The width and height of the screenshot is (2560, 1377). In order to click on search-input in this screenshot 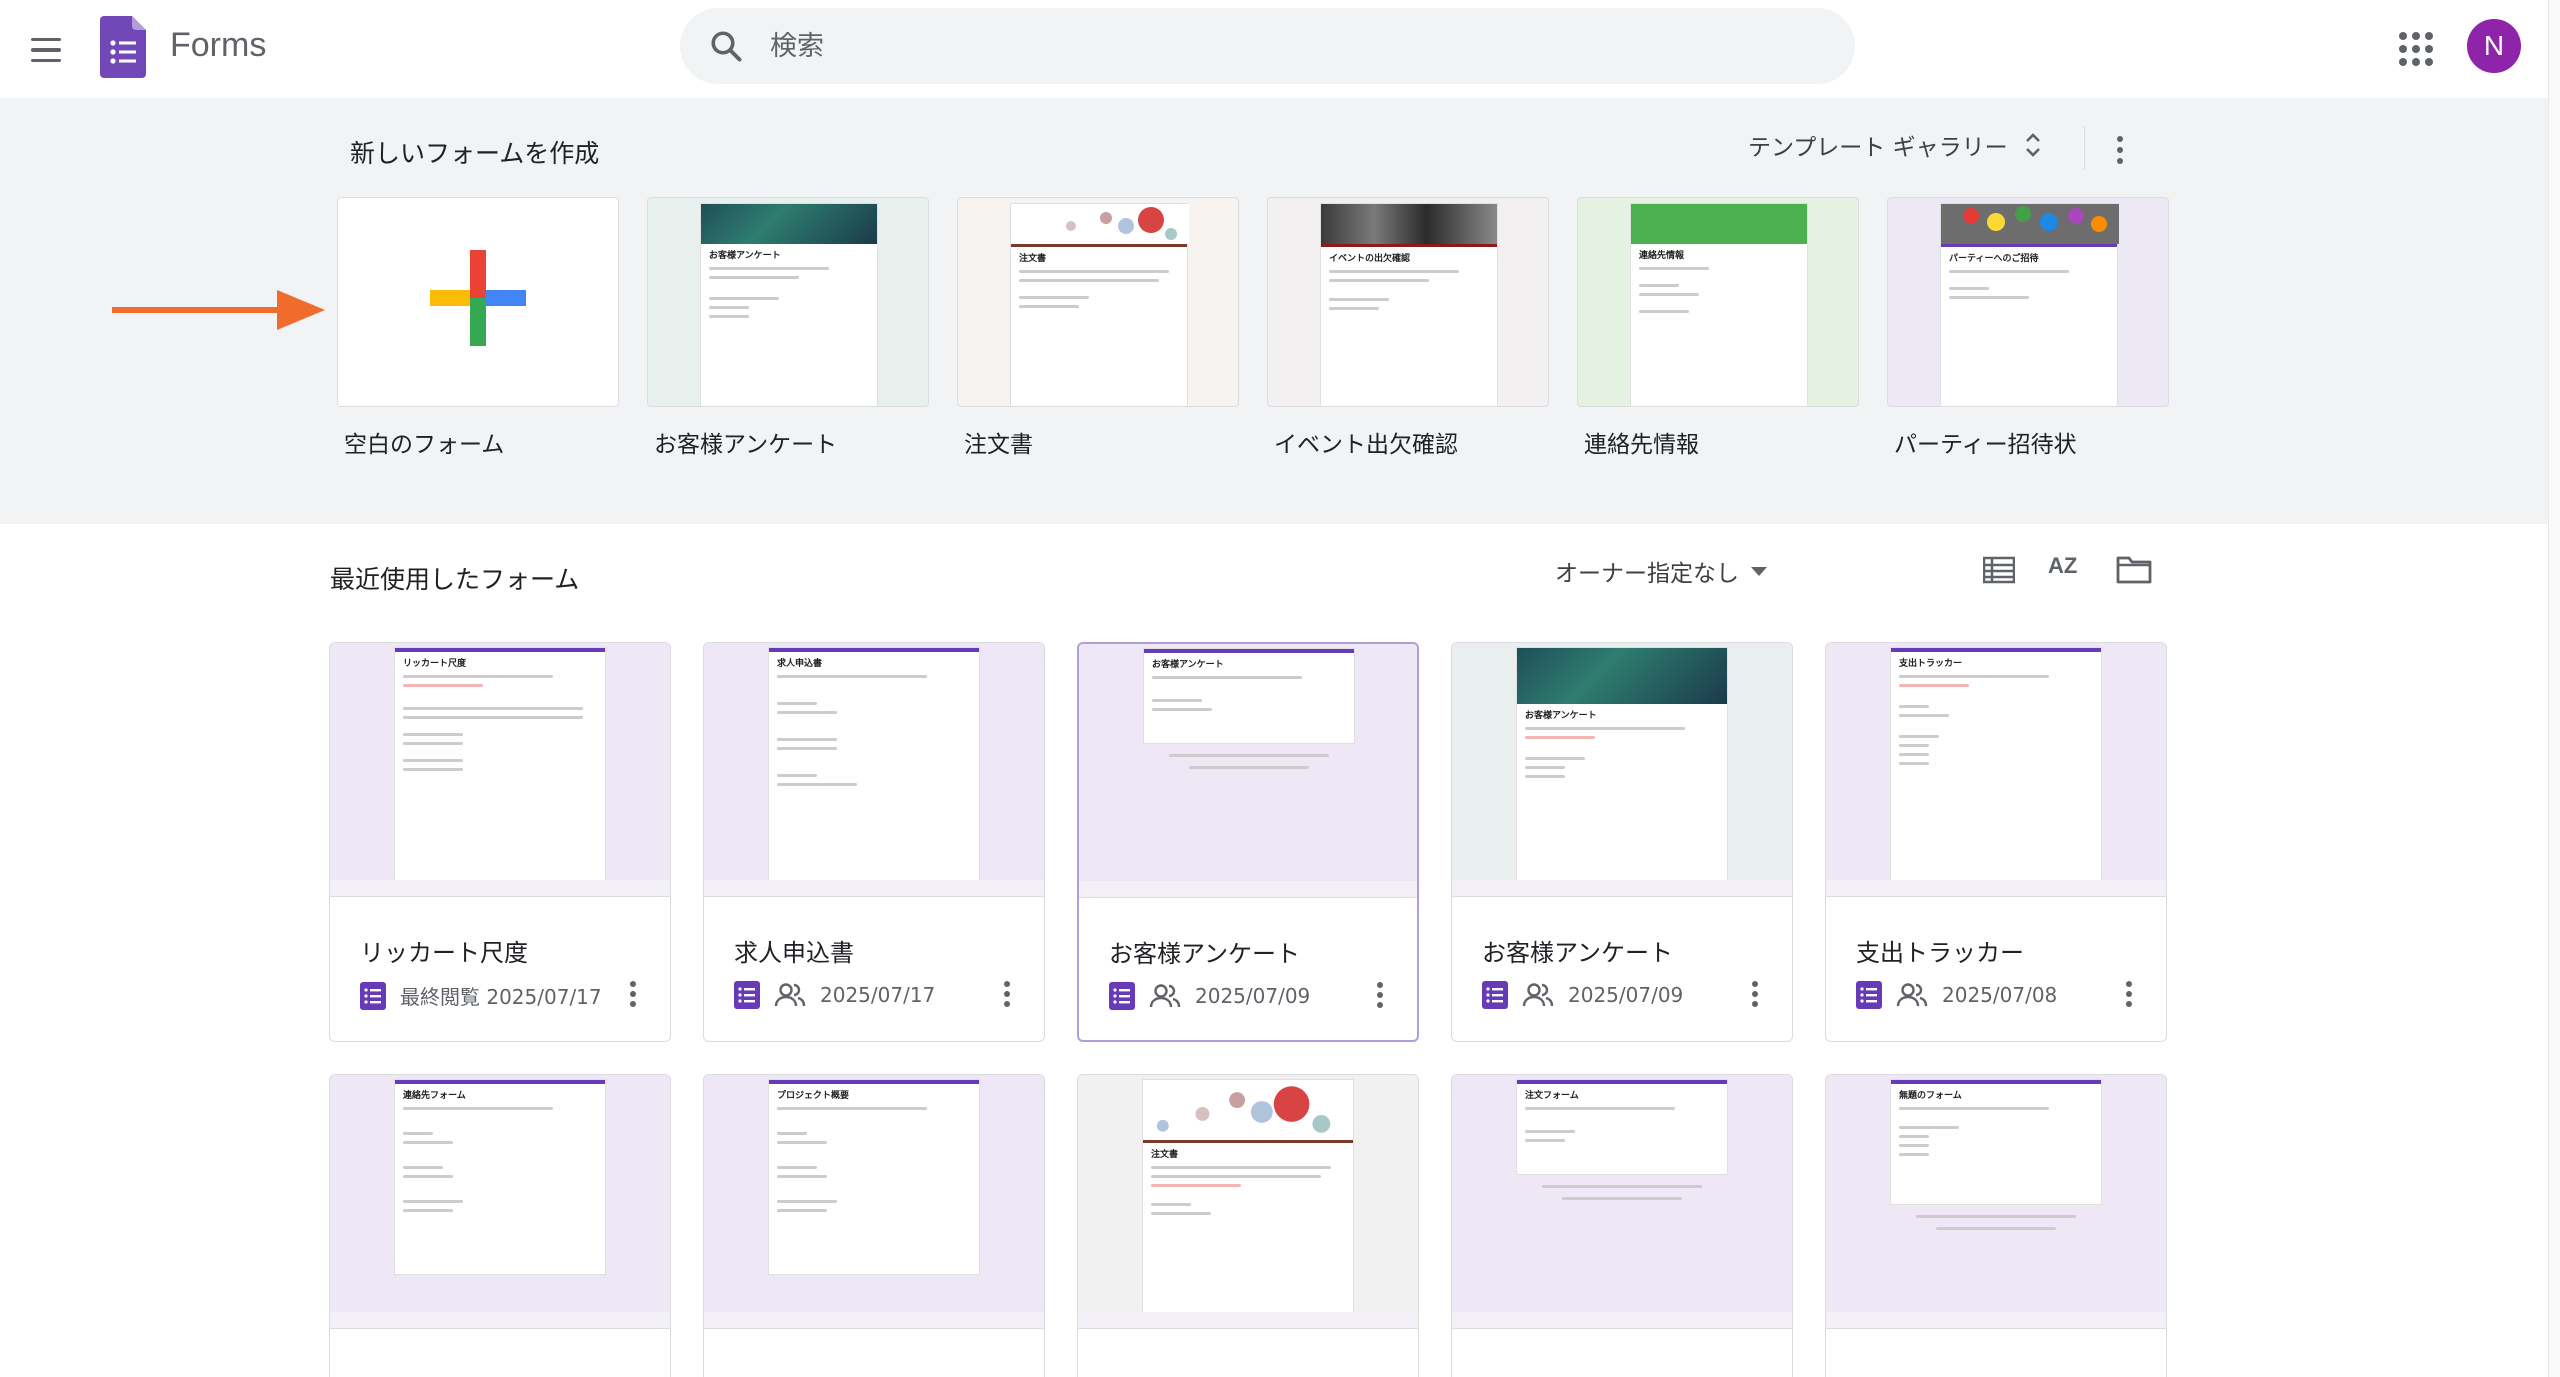, I will do `click(1300, 46)`.